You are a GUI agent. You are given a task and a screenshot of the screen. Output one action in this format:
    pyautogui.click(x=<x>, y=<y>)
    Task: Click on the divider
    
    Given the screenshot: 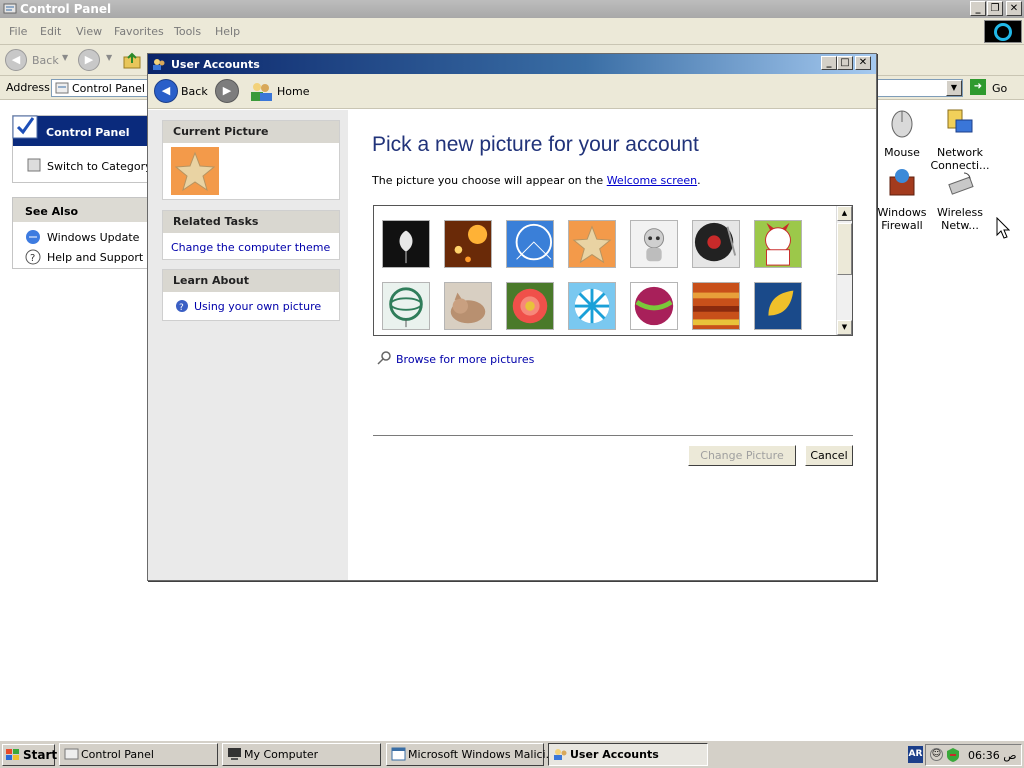 What is the action you would take?
    pyautogui.click(x=613, y=435)
    